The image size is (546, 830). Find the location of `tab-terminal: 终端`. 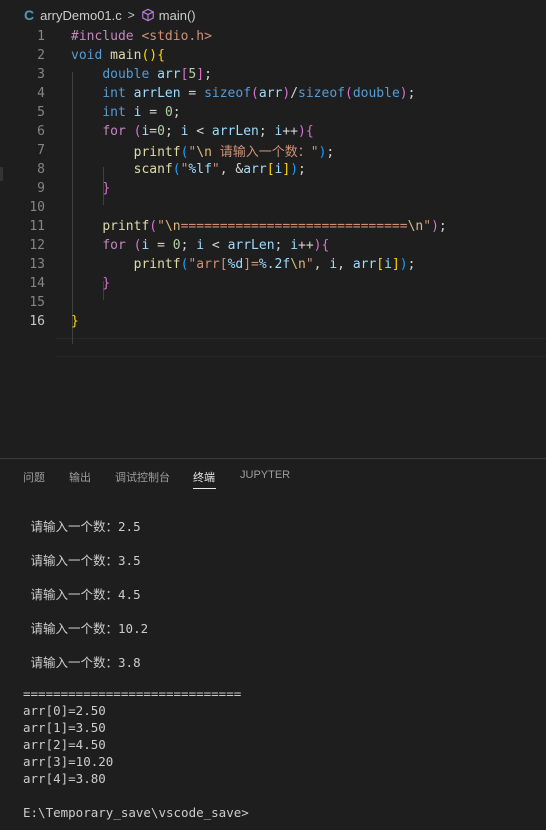

tab-terminal: 终端 is located at coordinates (204, 477).